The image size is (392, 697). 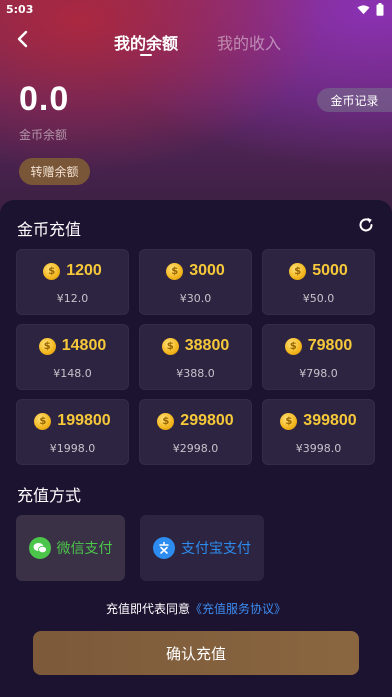 I want to click on coin-package: $199800 ¥1998.0, so click(x=72, y=432).